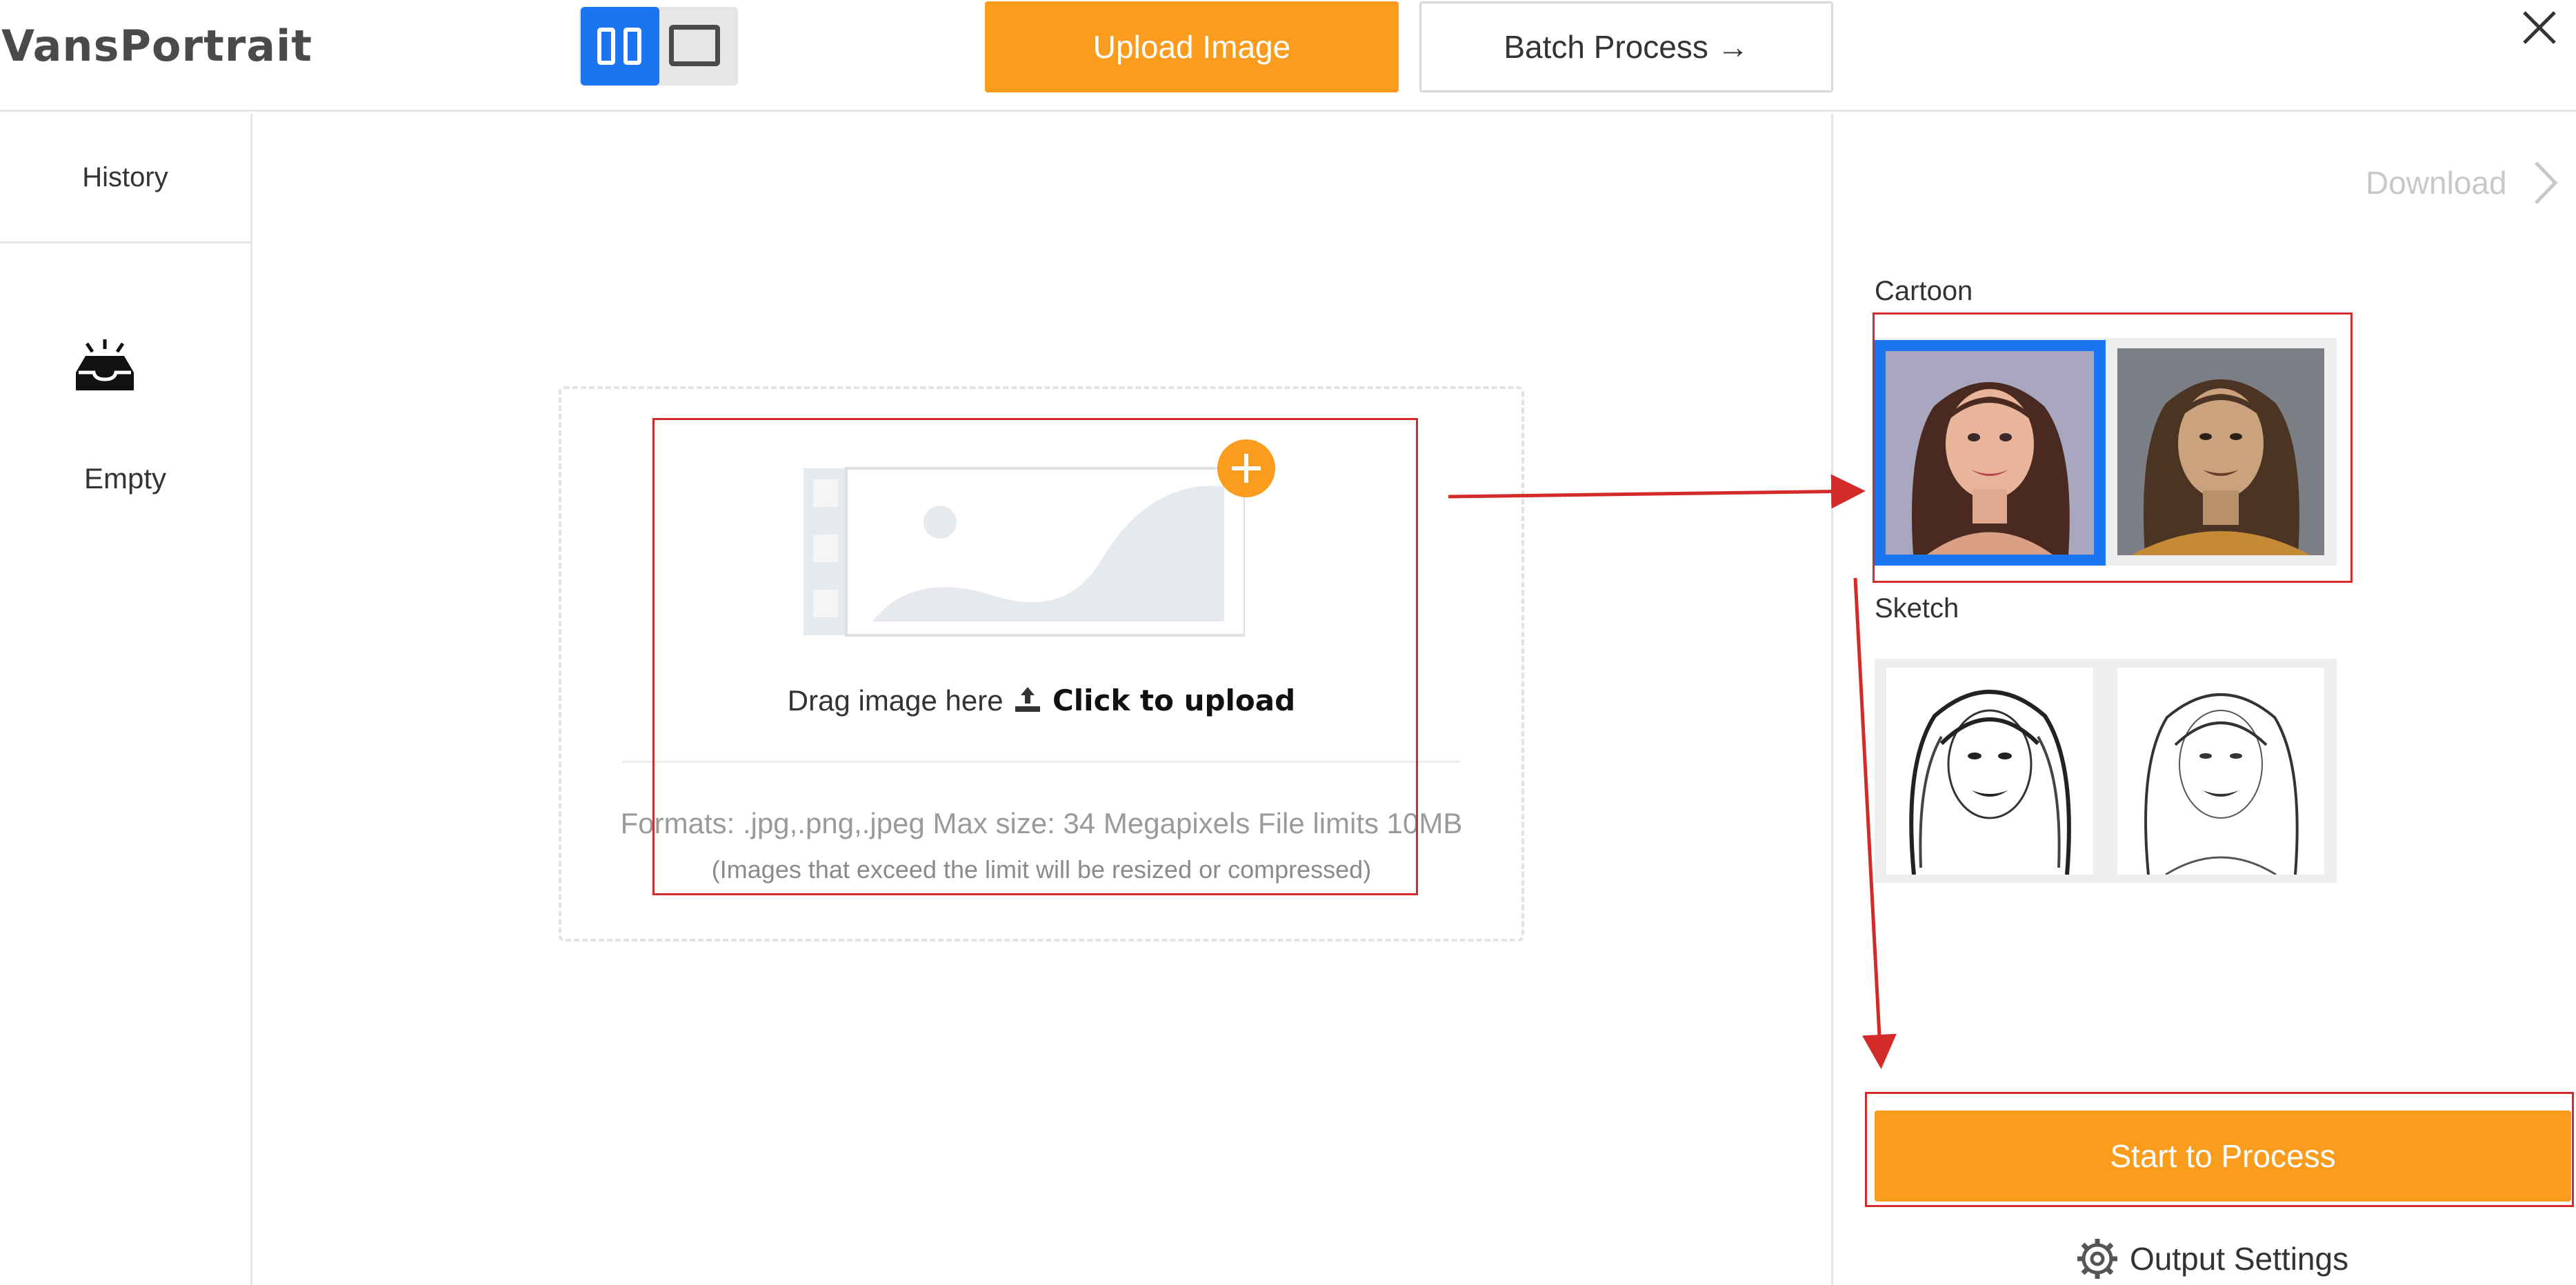  I want to click on annotation-upload-box, so click(1035, 656).